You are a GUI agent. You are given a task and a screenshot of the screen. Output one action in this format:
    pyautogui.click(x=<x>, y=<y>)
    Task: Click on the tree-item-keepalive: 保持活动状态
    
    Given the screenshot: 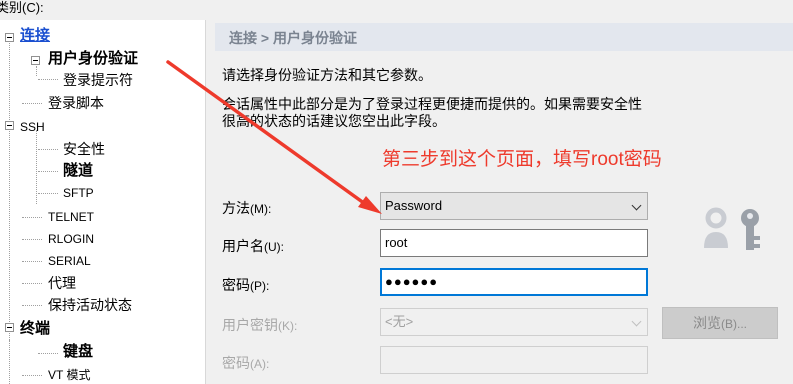 What is the action you would take?
    pyautogui.click(x=90, y=305)
    